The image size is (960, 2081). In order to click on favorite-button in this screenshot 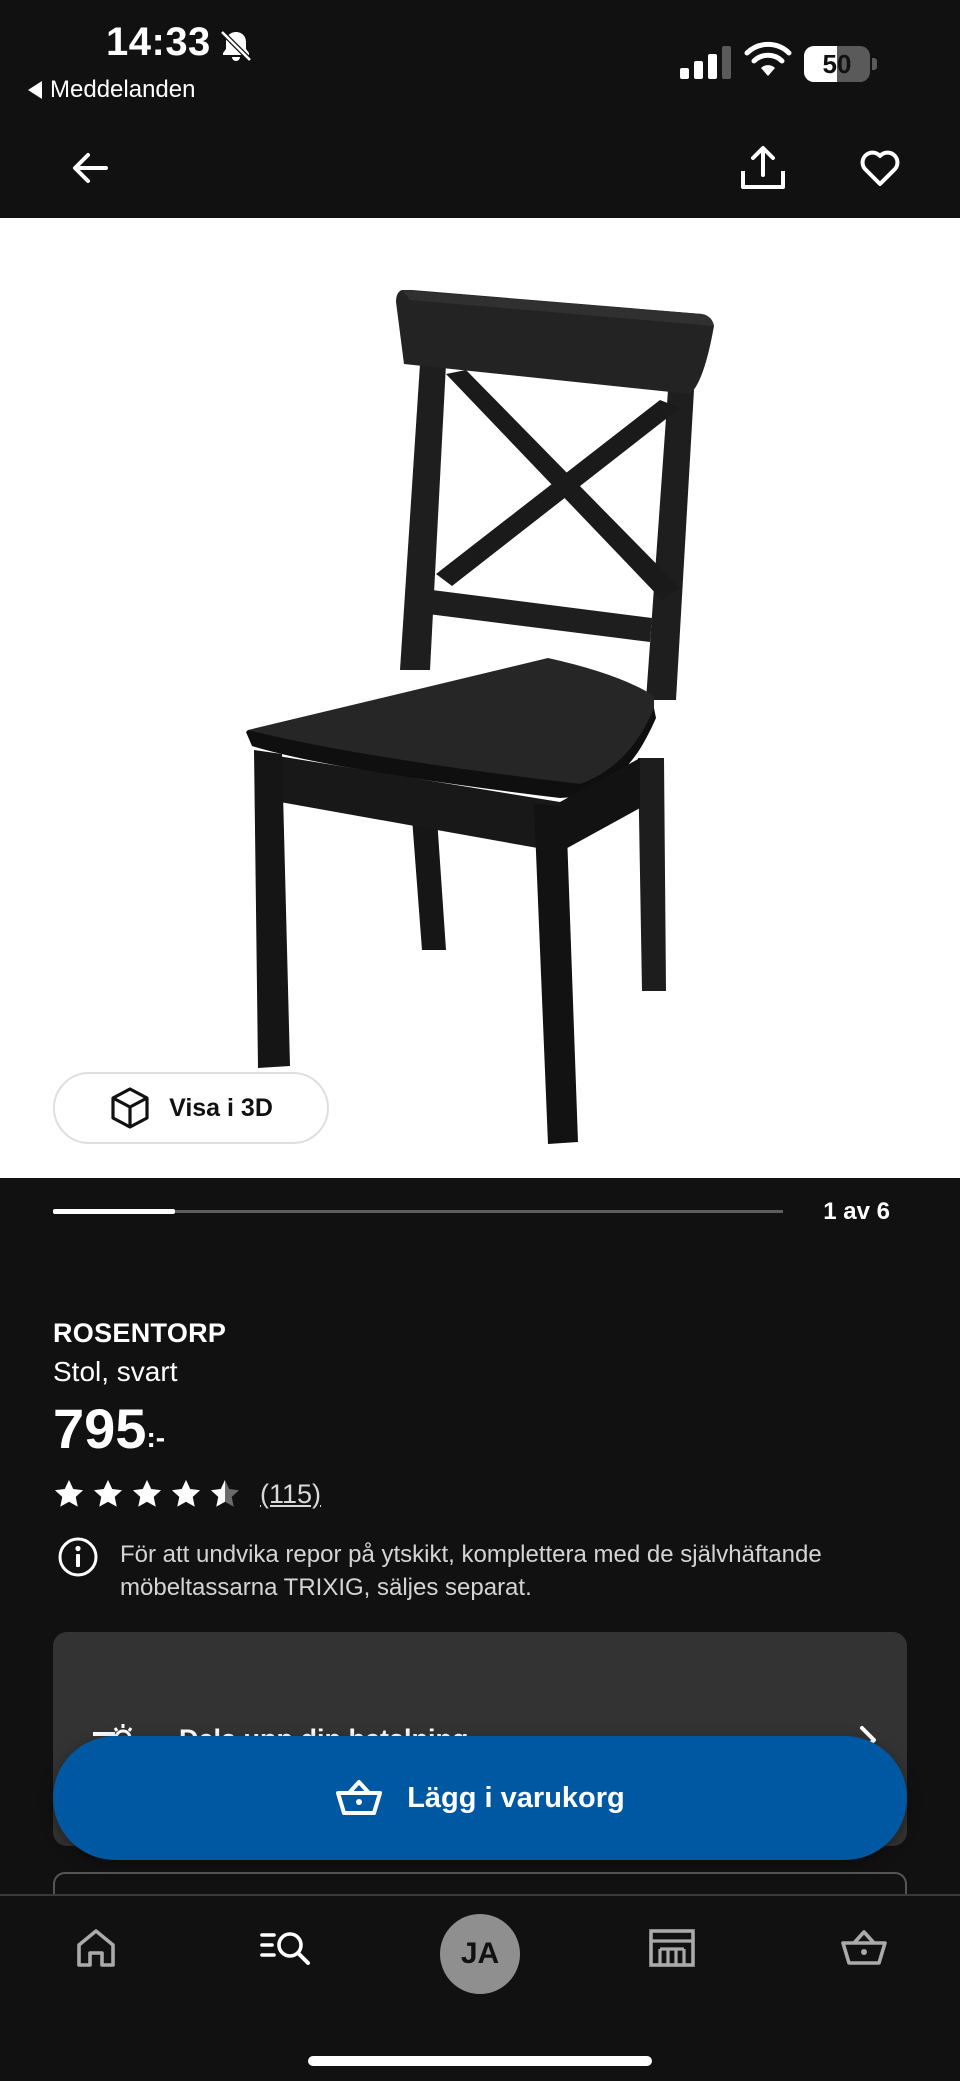, I will do `click(880, 168)`.